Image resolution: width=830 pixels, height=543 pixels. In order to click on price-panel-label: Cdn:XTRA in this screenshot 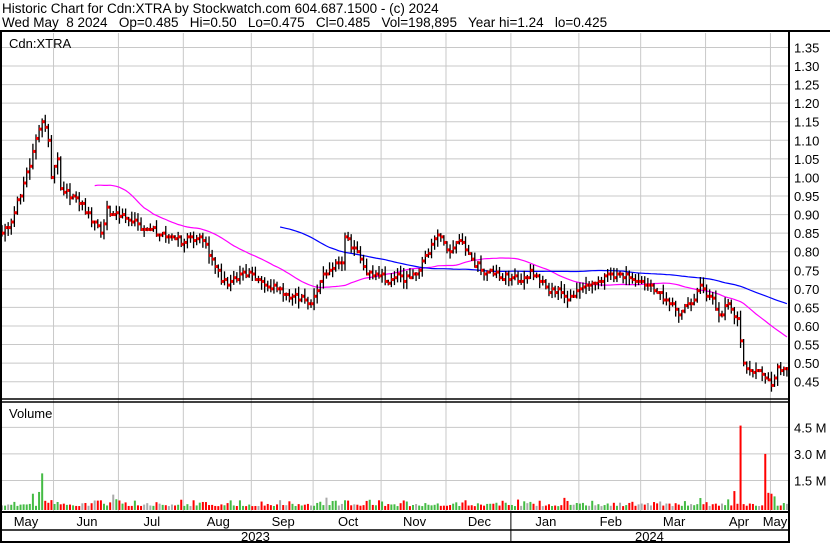, I will do `click(40, 43)`.